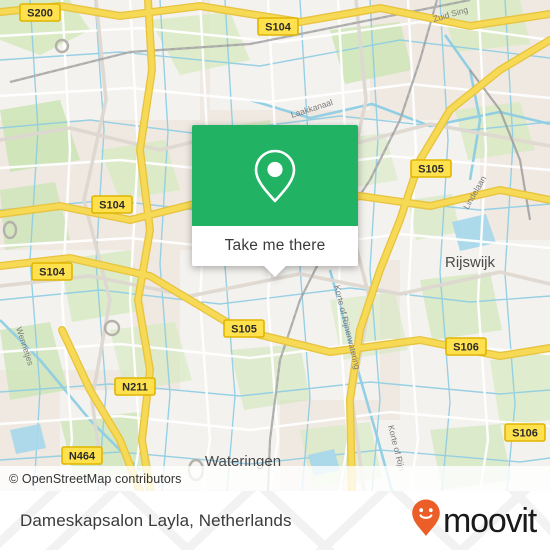  I want to click on popup-icon-panel, so click(275, 175).